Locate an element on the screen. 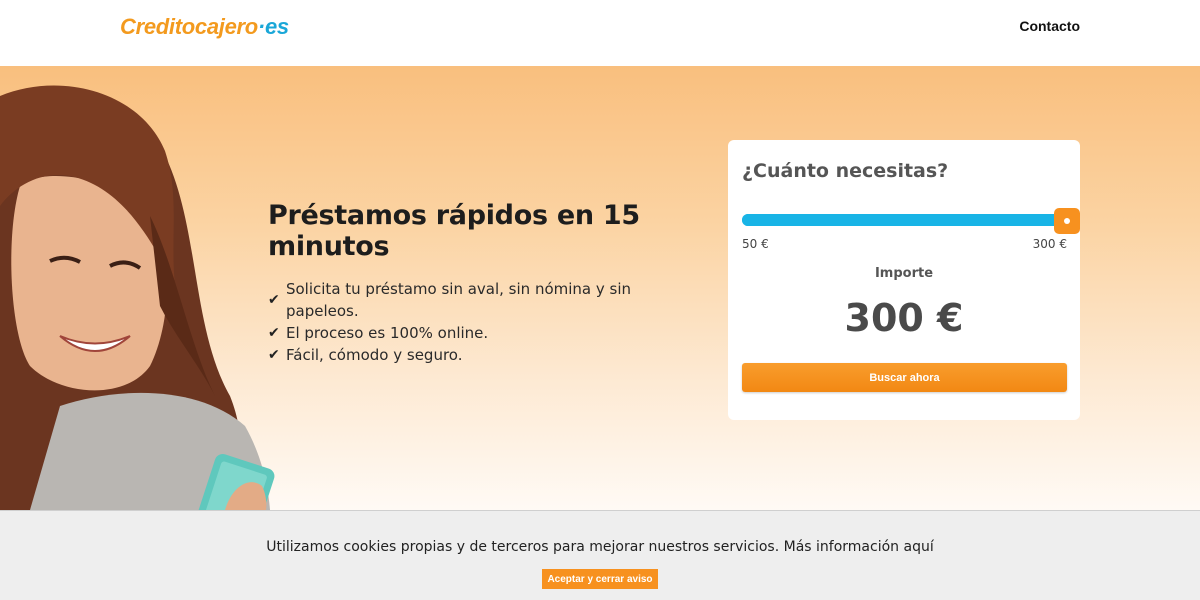 This screenshot has height=600, width=1200. slider-handle is located at coordinates (1067, 221).